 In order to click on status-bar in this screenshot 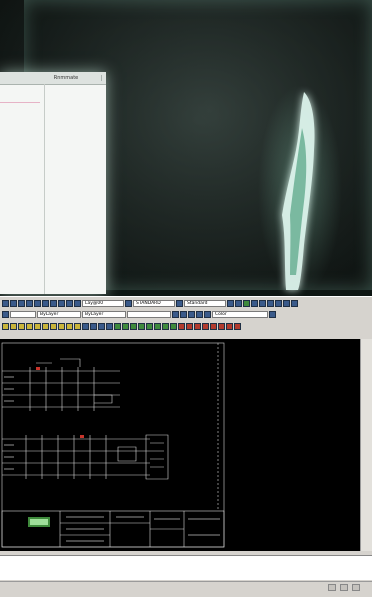, I will do `click(186, 587)`.